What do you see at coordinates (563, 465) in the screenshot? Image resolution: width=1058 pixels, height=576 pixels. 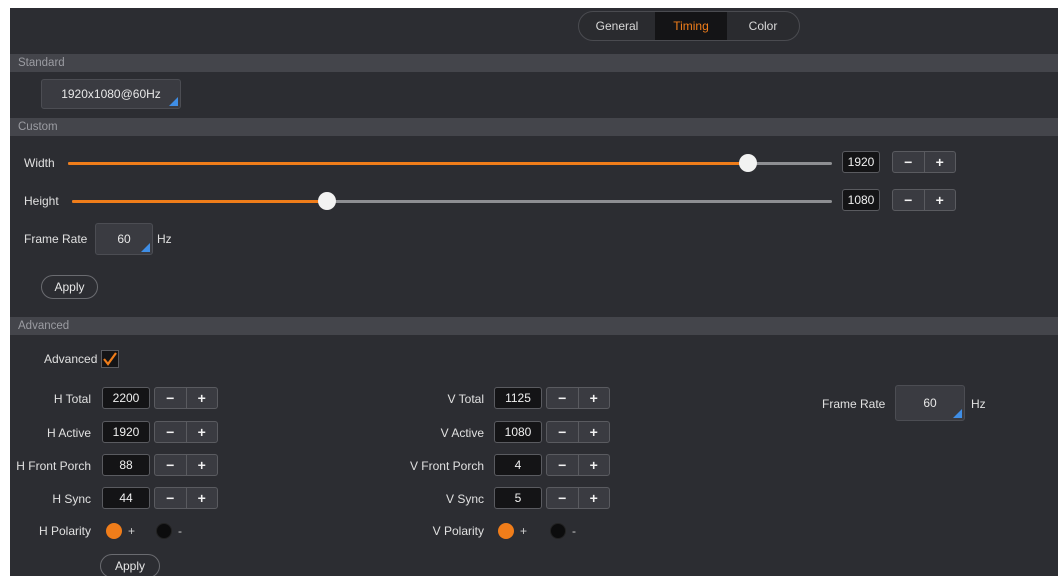 I see `v-front-porch-minus-button: −` at bounding box center [563, 465].